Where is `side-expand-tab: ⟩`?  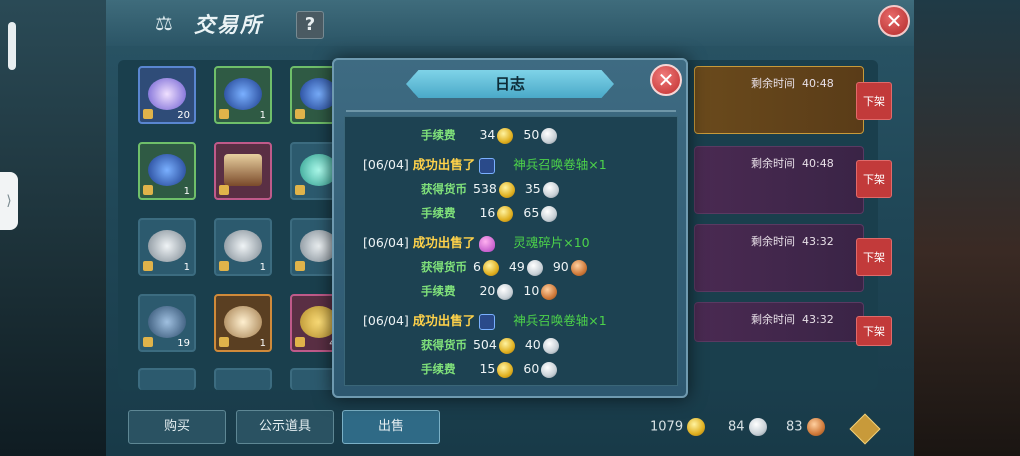
side-expand-tab: ⟩ is located at coordinates (9, 201).